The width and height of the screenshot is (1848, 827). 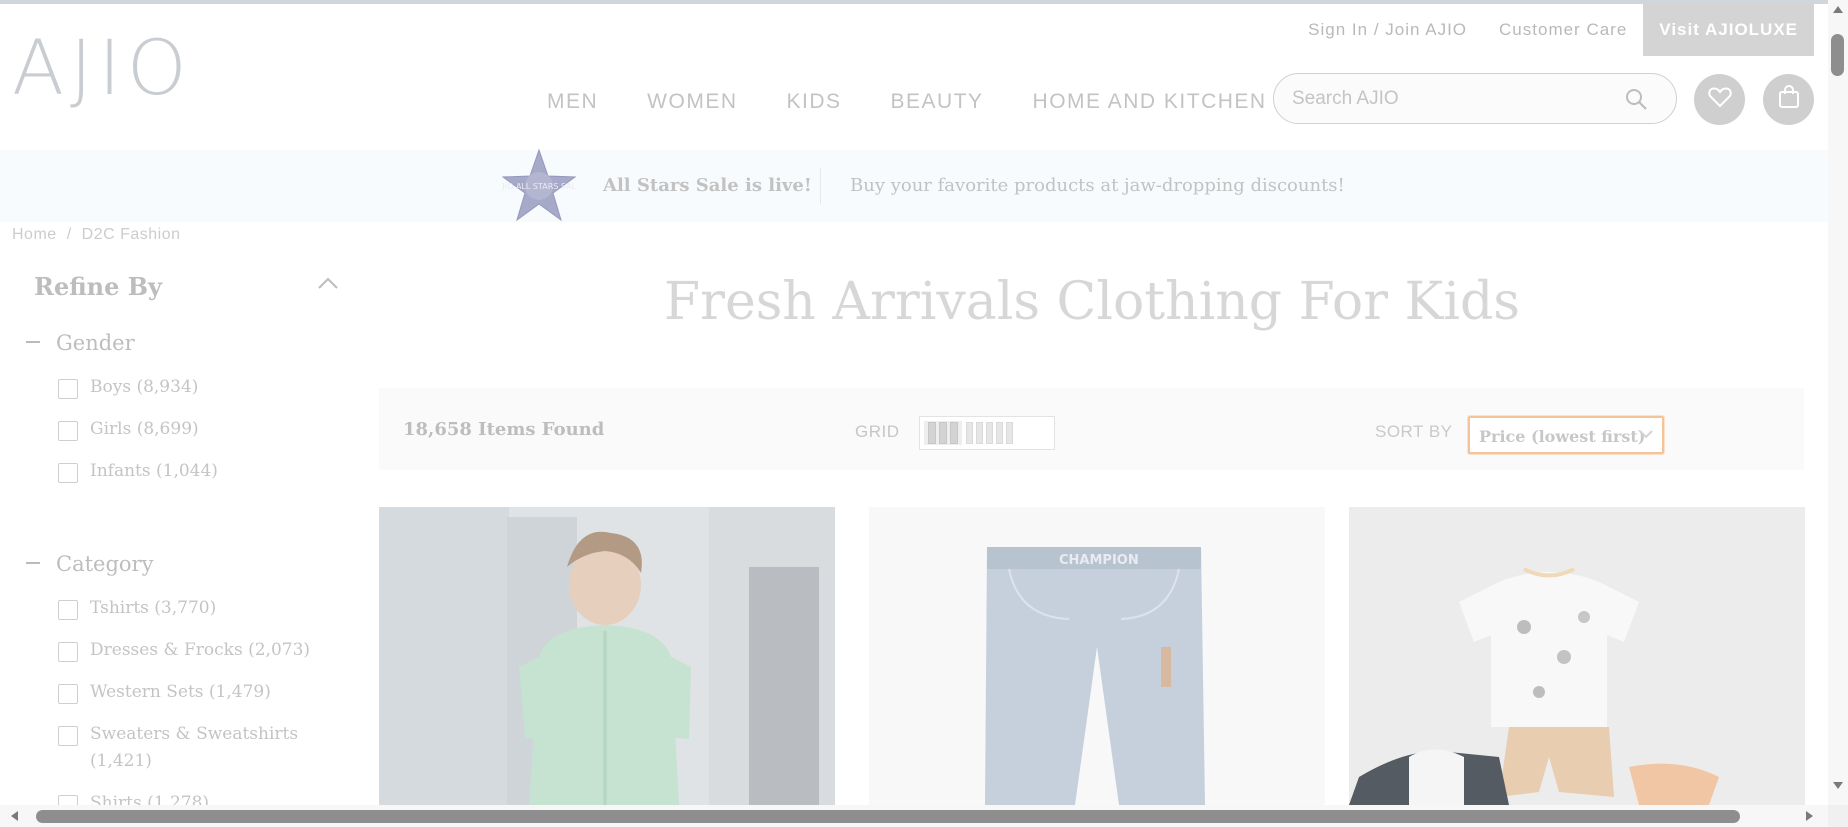 I want to click on visit-ajioluxe-button: Visit AJIOLUXE, so click(x=1728, y=30).